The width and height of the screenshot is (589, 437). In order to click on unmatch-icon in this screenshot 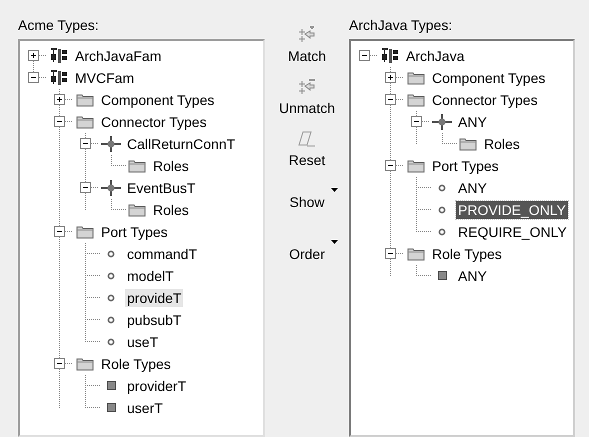, I will do `click(307, 87)`.